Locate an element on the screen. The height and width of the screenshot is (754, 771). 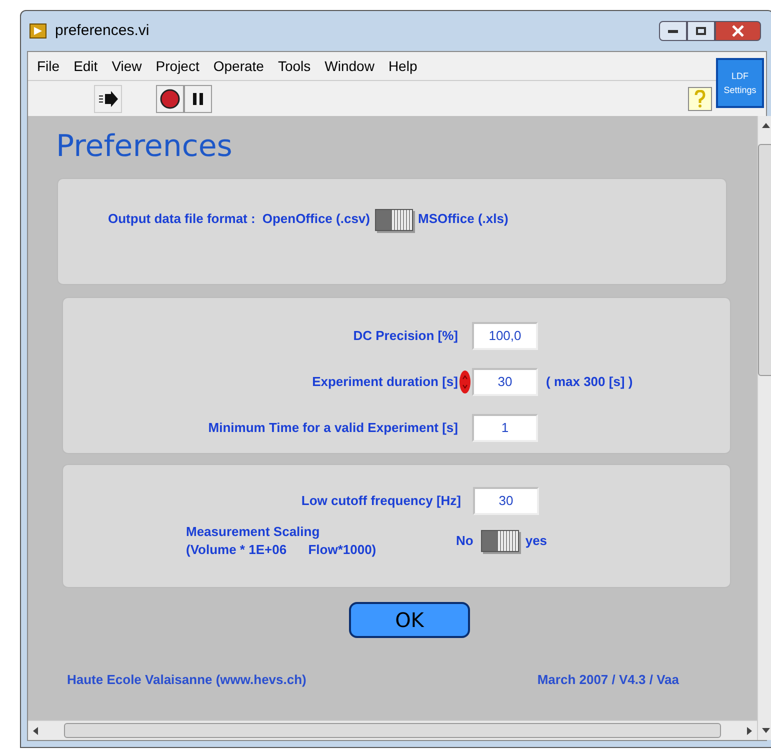
pause-icon is located at coordinates (198, 99).